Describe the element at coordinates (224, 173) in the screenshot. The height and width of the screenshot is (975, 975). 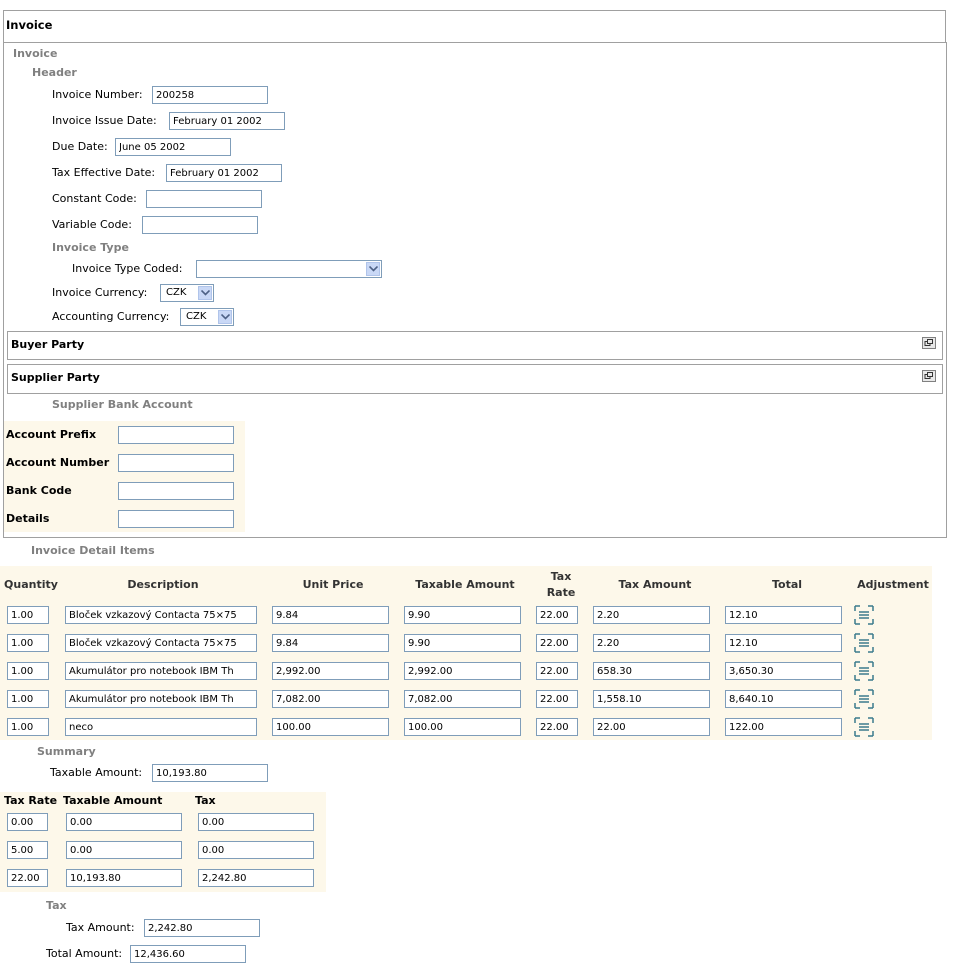
I see `tax-effective-date-field` at that location.